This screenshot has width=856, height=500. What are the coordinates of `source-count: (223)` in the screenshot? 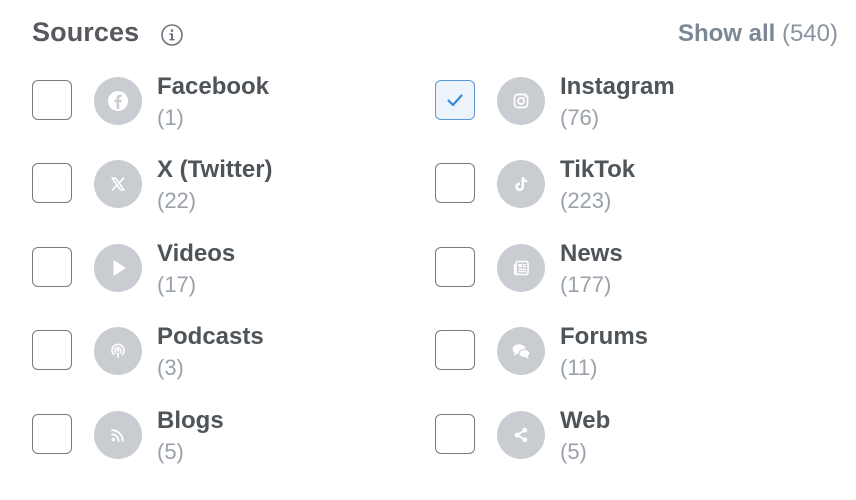 It's located at (586, 200).